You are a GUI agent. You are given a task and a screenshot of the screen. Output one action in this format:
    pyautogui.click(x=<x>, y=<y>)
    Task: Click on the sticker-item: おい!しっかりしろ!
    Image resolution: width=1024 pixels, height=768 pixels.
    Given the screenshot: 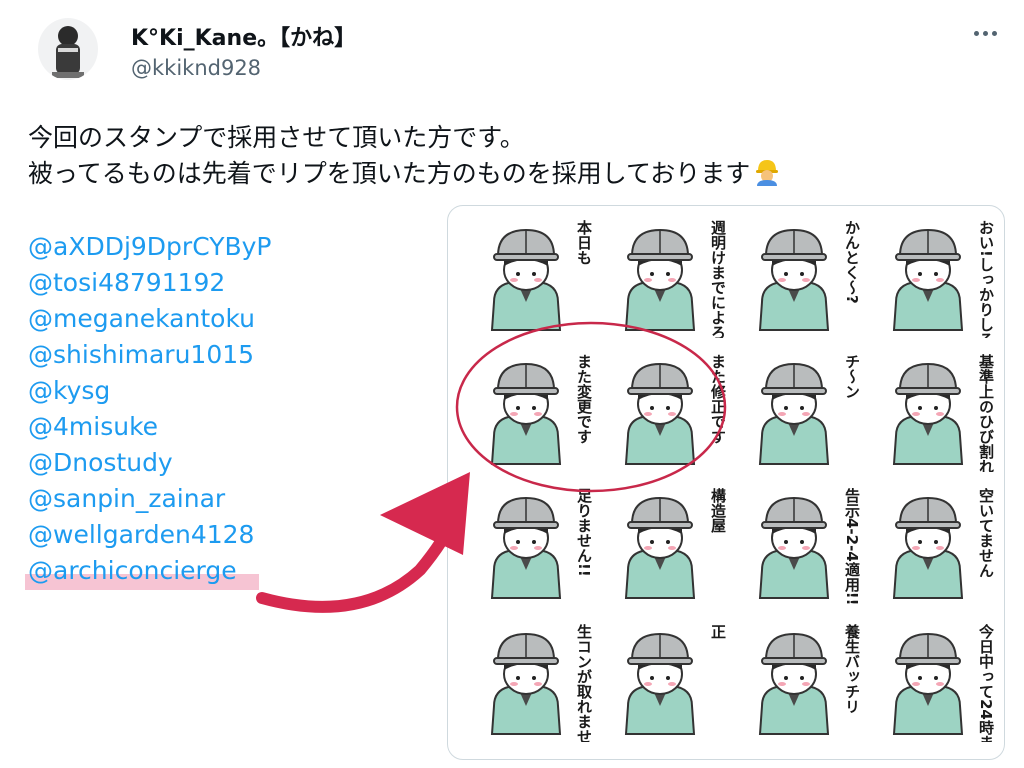 What is the action you would take?
    pyautogui.click(x=930, y=278)
    